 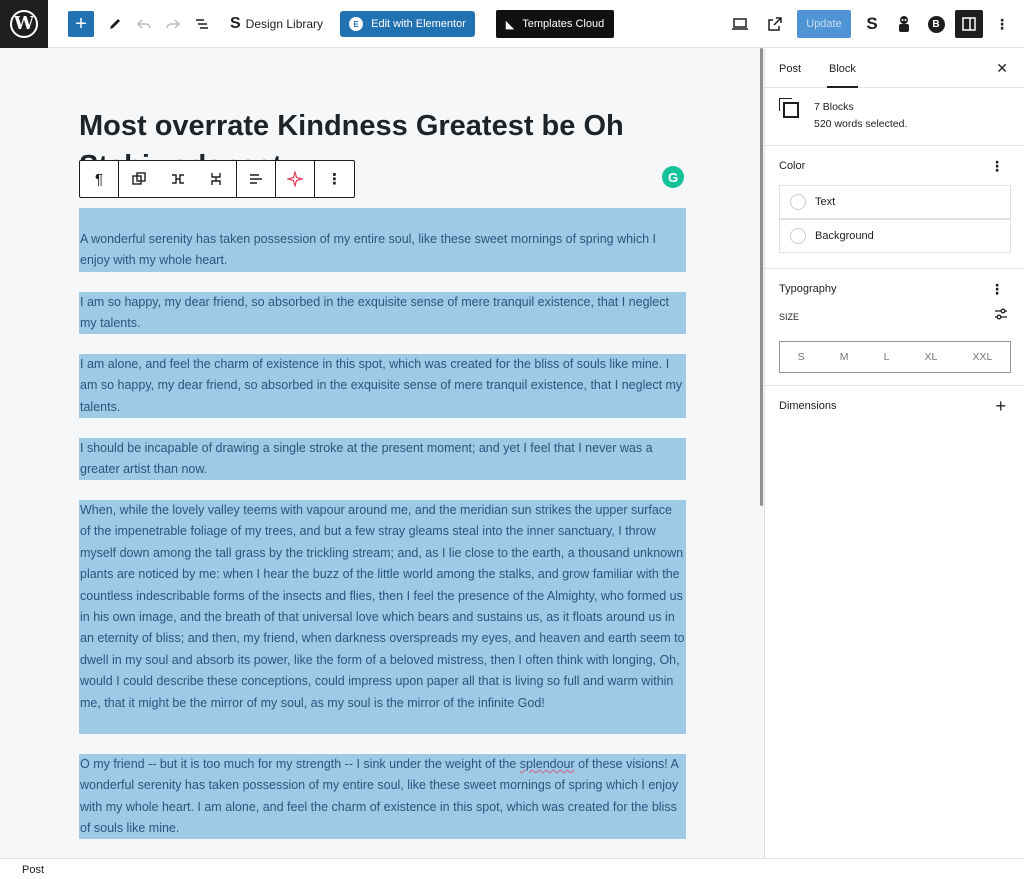 I want to click on preview-device-icon, so click(x=740, y=24).